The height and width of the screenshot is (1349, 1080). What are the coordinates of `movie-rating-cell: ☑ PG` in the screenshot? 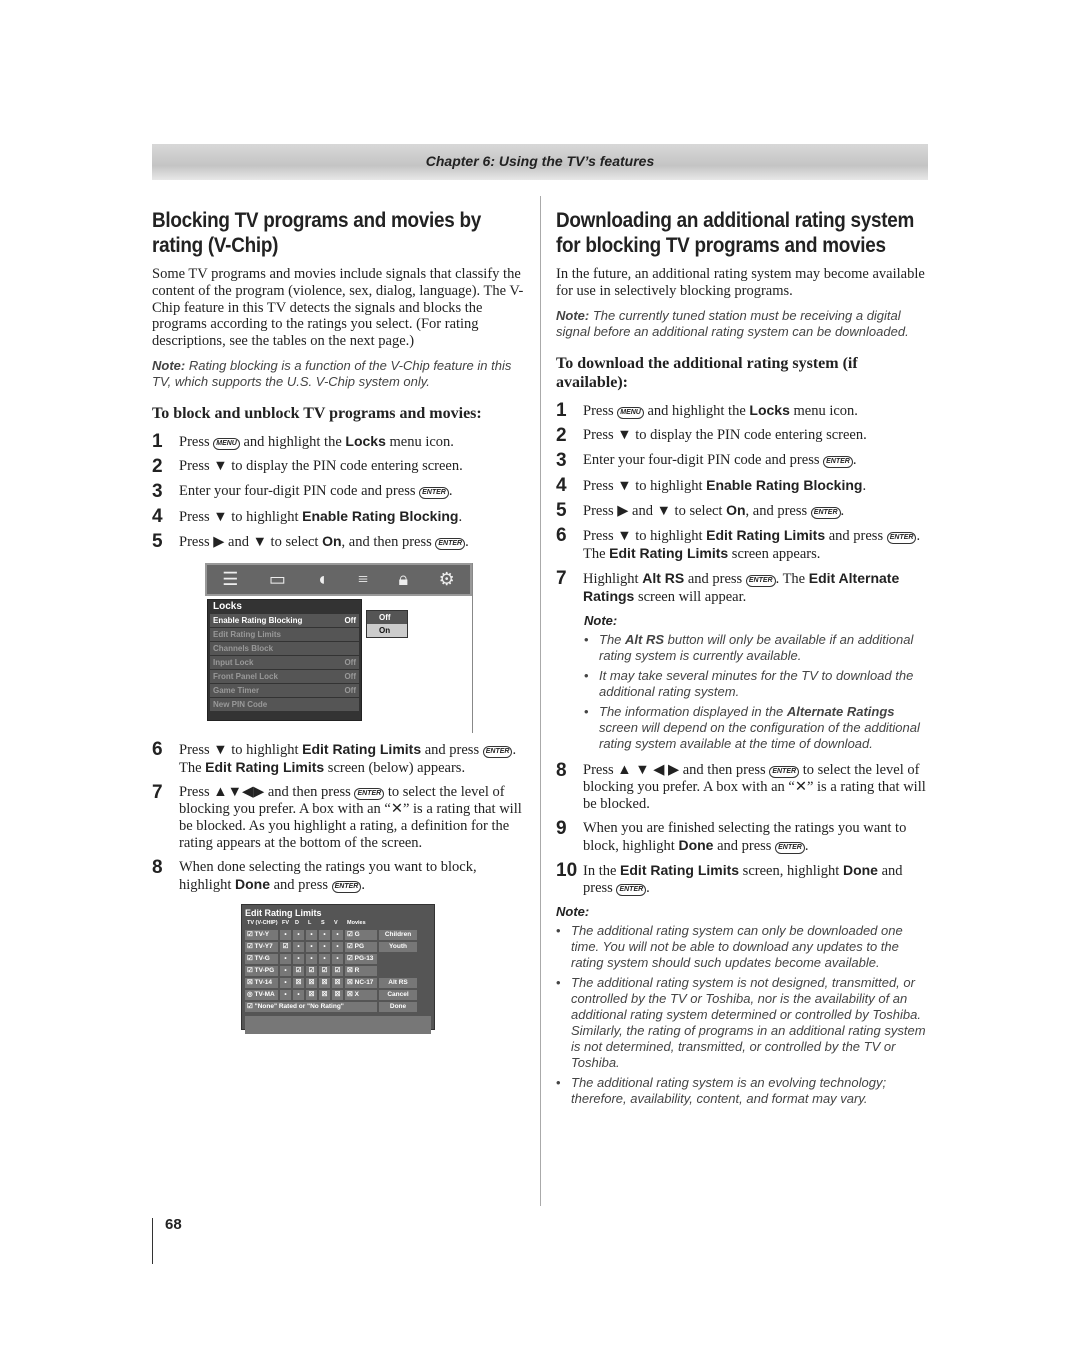 It's located at (361, 946).